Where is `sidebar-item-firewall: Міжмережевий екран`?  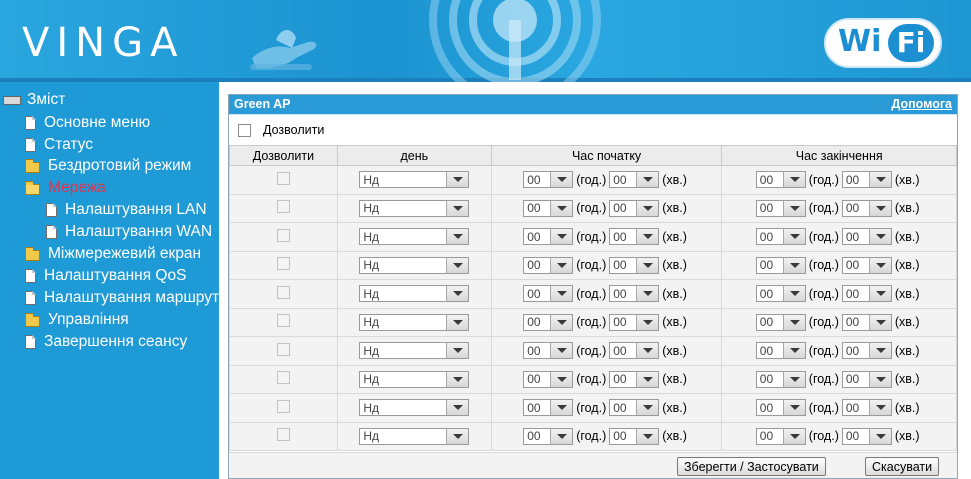 sidebar-item-firewall: Міжмережевий екран is located at coordinates (113, 254).